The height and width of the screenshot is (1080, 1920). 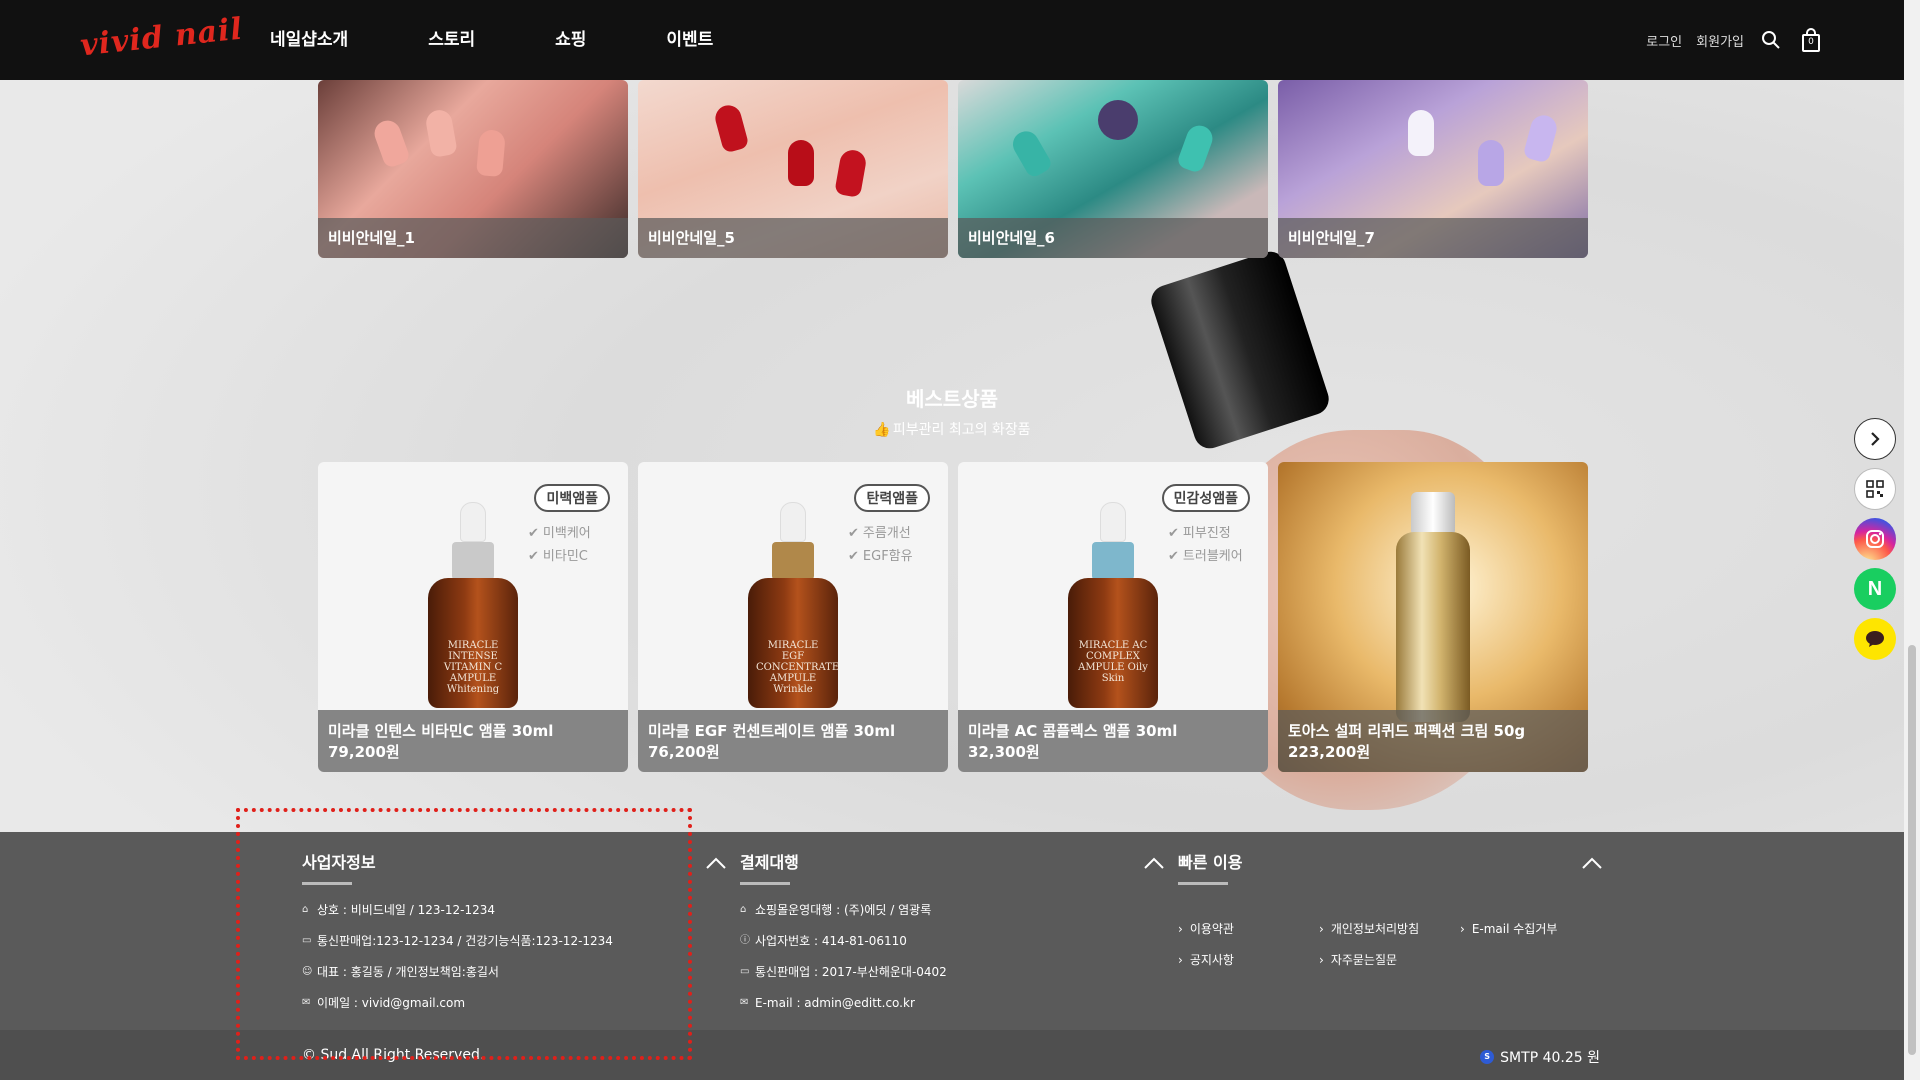 What do you see at coordinates (441, 731) in the screenshot?
I see `product-name: 미라클 인텐스 비타민C 앰플 30ml` at bounding box center [441, 731].